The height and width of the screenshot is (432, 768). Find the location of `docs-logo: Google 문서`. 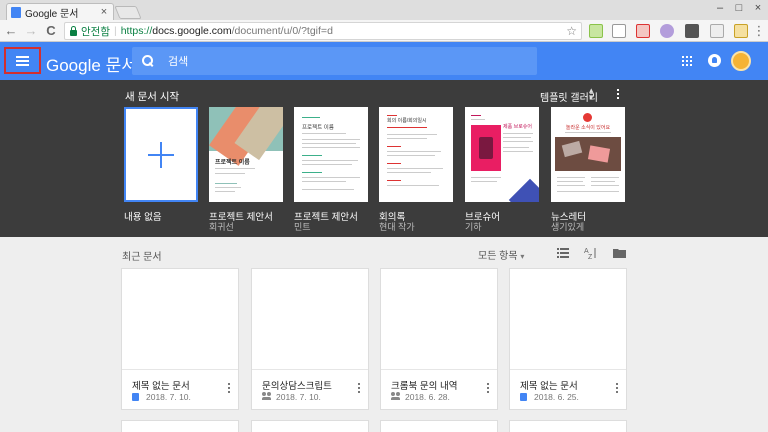

docs-logo: Google 문서 is located at coordinates (91, 63).